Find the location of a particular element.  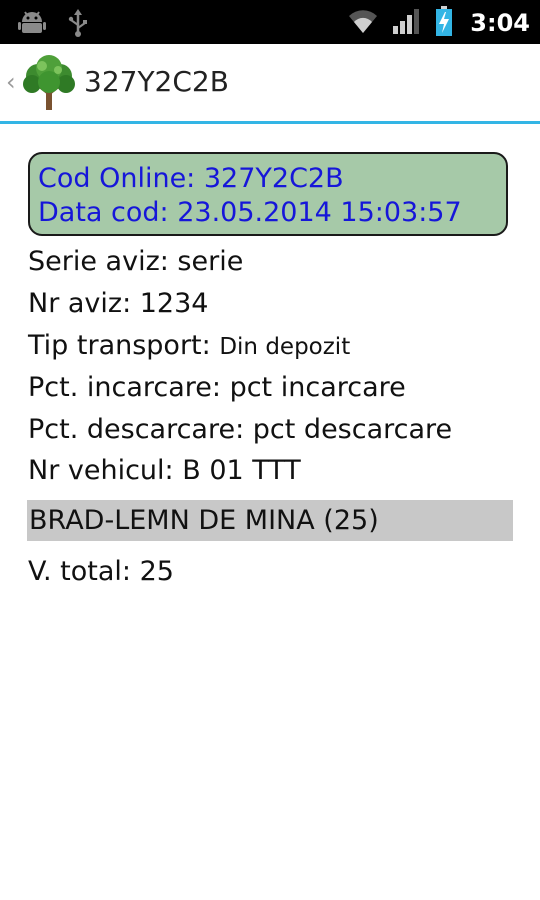

page-title: 327Y2C2B is located at coordinates (156, 81).